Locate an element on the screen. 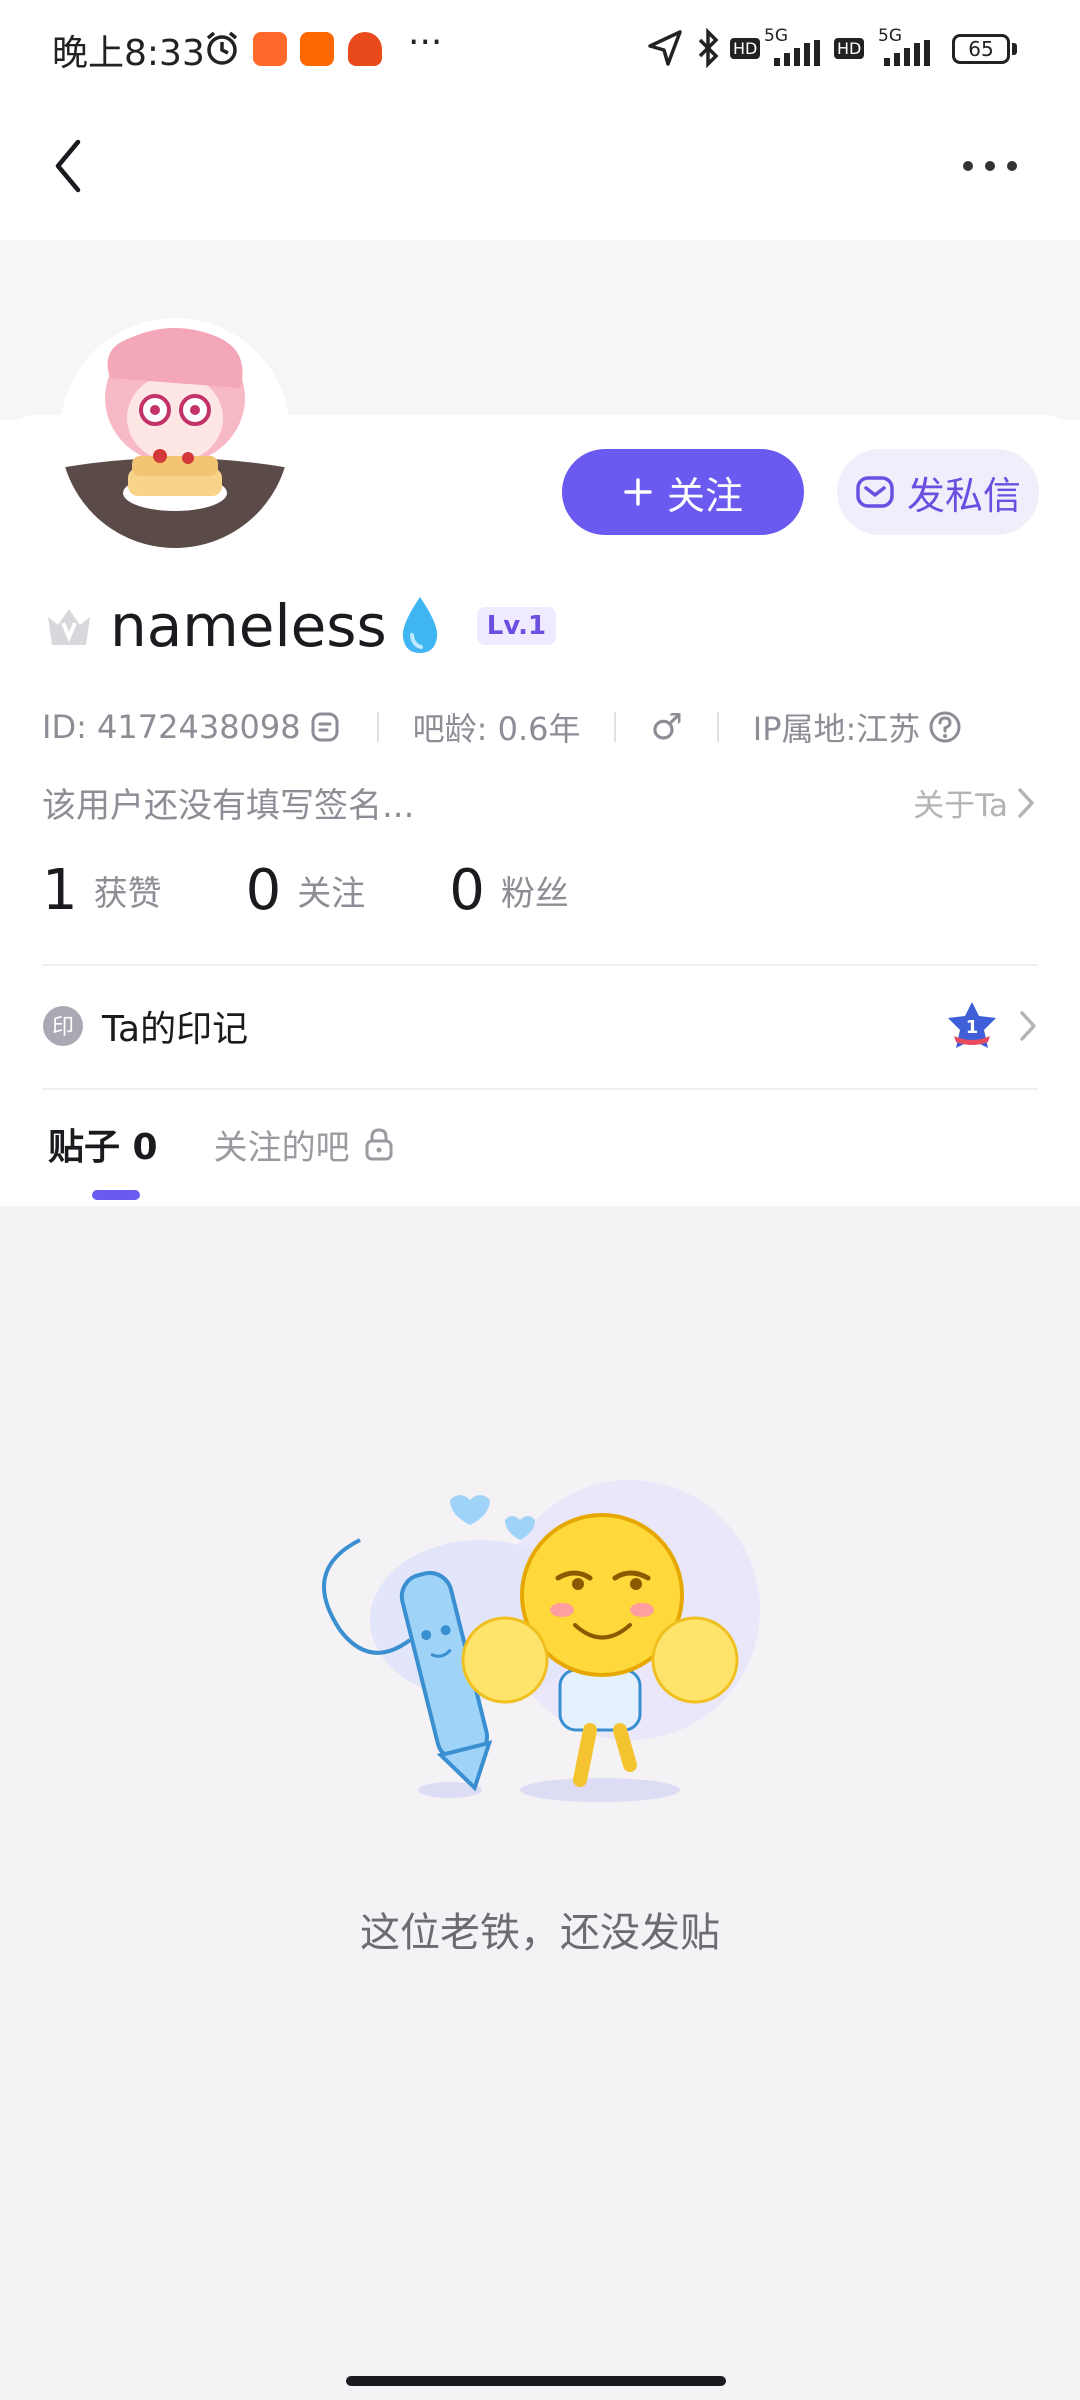 The width and height of the screenshot is (1080, 2400). home-indicator is located at coordinates (536, 2381).